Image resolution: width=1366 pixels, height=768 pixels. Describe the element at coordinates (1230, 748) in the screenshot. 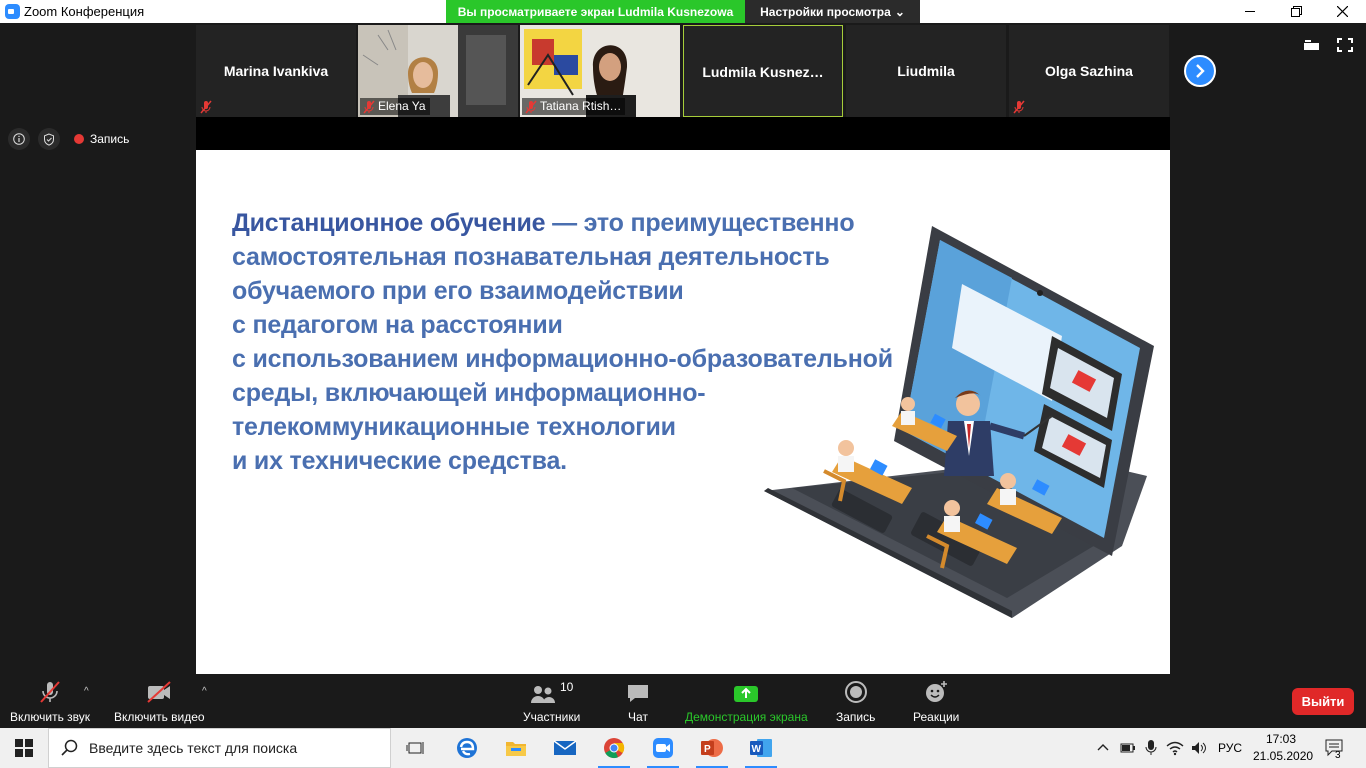

I see `input-language: РУС` at that location.